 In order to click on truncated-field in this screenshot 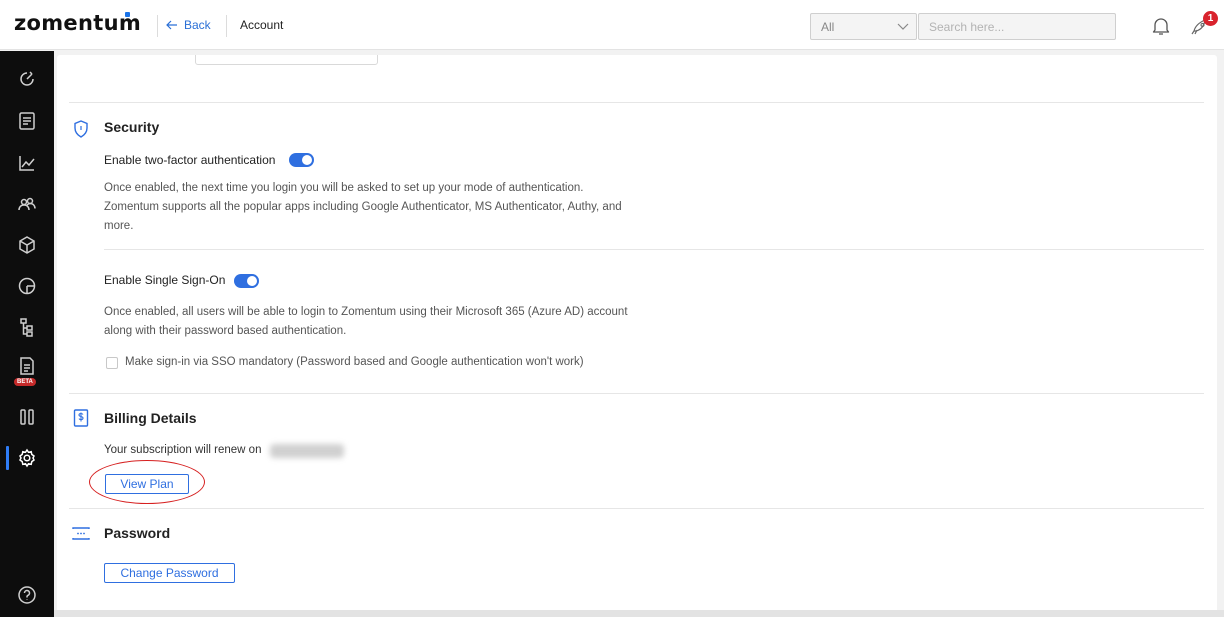, I will do `click(286, 60)`.